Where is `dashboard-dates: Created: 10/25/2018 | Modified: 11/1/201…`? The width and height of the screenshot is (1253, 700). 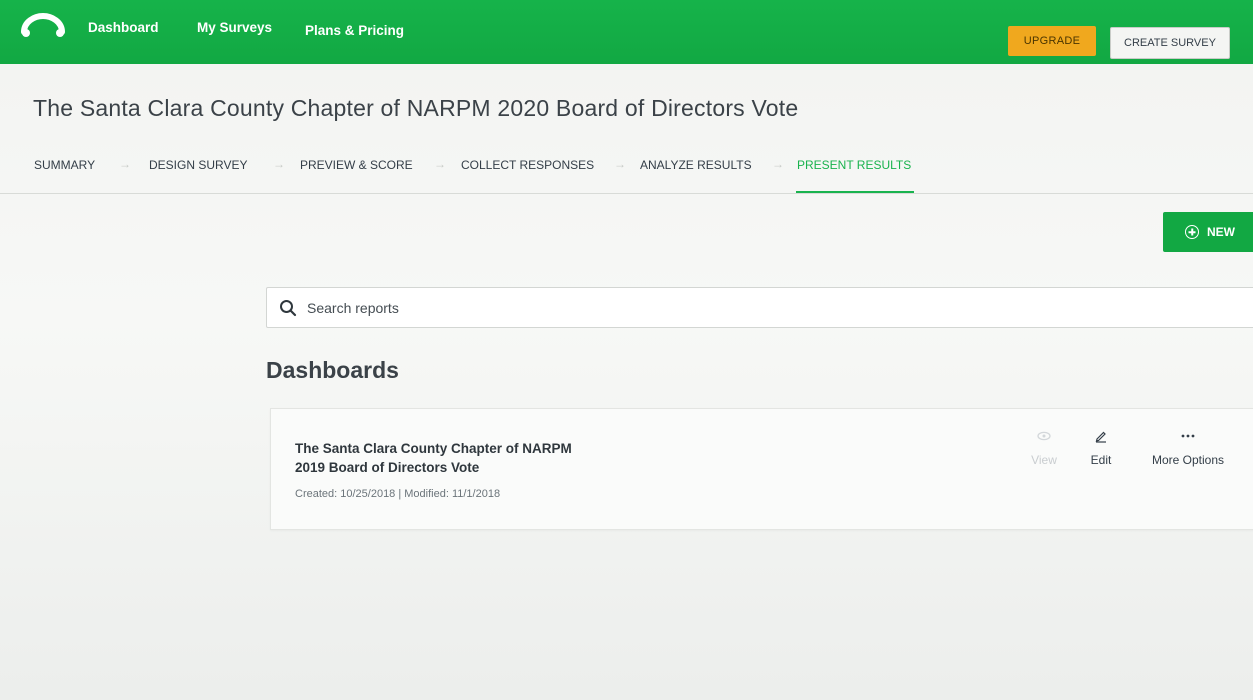 dashboard-dates: Created: 10/25/2018 | Modified: 11/1/201… is located at coordinates (398, 494).